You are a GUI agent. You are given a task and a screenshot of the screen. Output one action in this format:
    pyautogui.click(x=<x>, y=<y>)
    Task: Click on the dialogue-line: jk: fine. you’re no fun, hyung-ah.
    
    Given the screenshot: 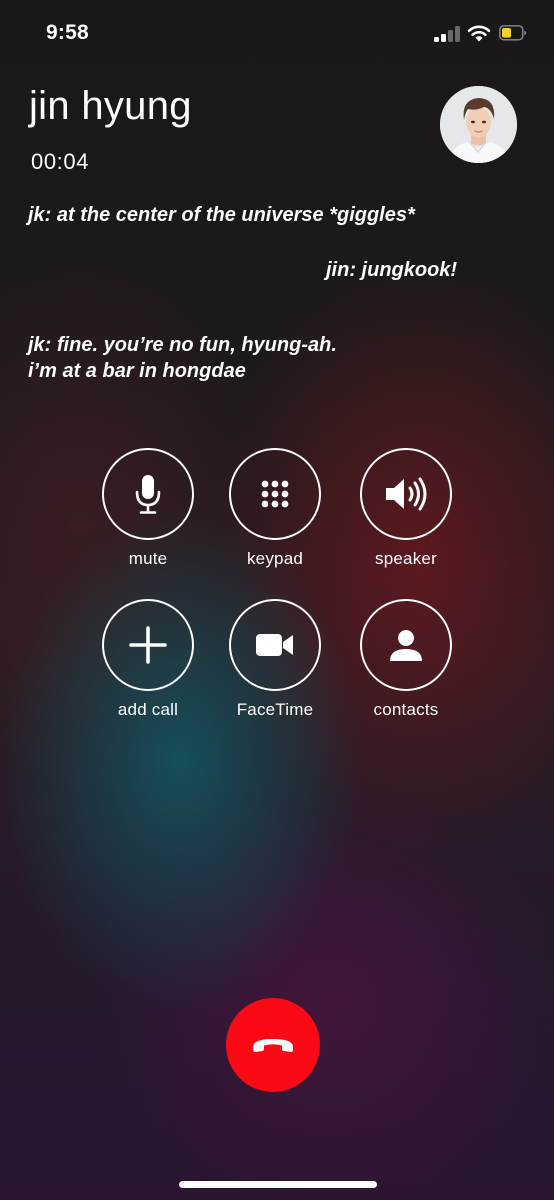 What is the action you would take?
    pyautogui.click(x=182, y=345)
    